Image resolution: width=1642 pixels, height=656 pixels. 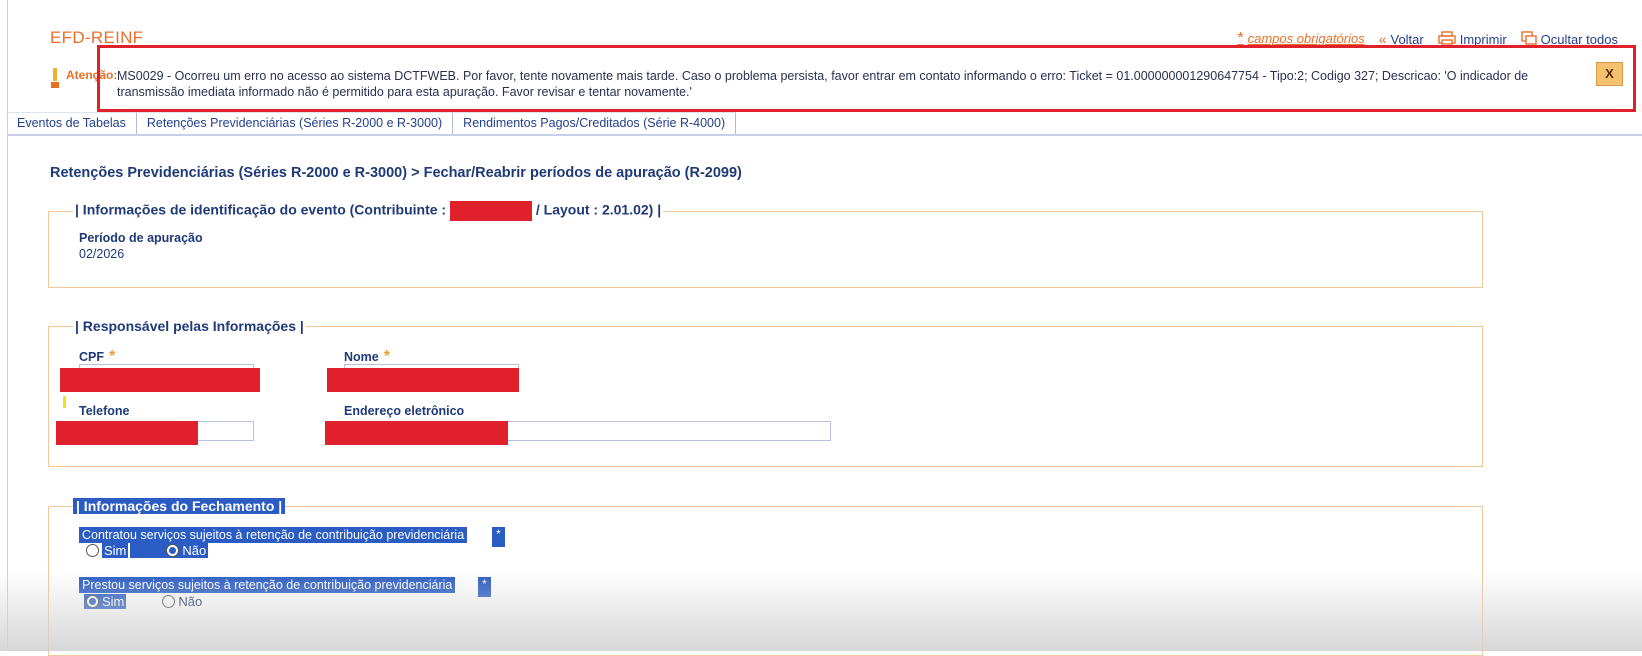 I want to click on tab-eventos-tabelas: Eventos de Tabelas, so click(x=72, y=123).